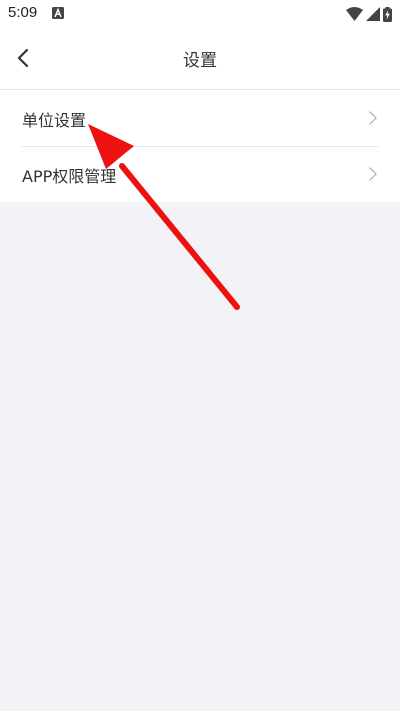 Image resolution: width=400 pixels, height=711 pixels. I want to click on wifi-icon, so click(354, 14).